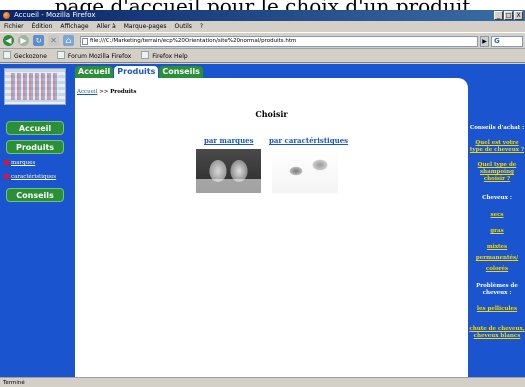 The image size is (525, 387). I want to click on breadcrumb-current: Produits, so click(123, 92).